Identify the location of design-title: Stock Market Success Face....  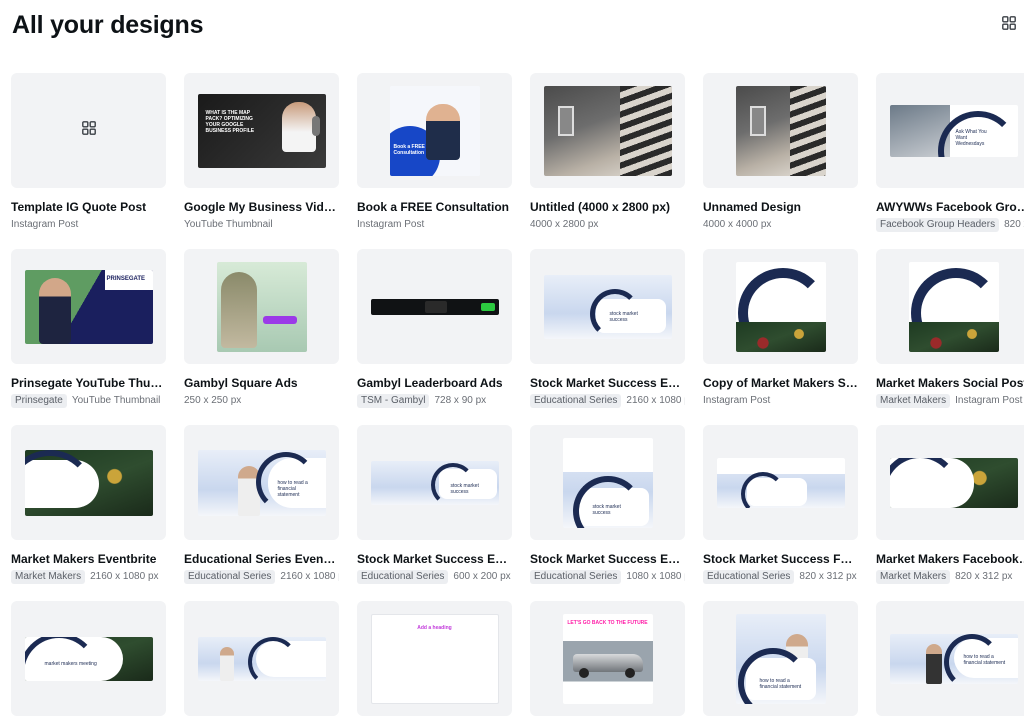
(780, 559).